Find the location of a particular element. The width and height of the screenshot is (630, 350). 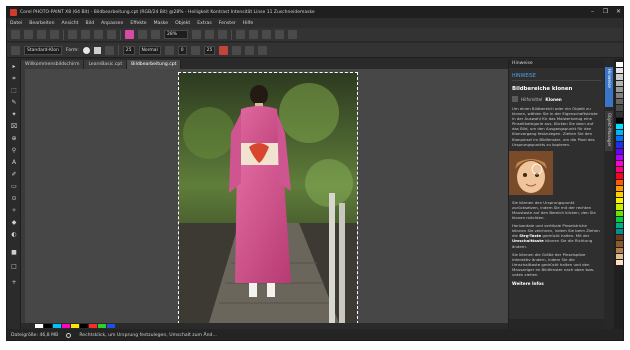

magic-wand-tool-icon: ✦ is located at coordinates (14, 114).